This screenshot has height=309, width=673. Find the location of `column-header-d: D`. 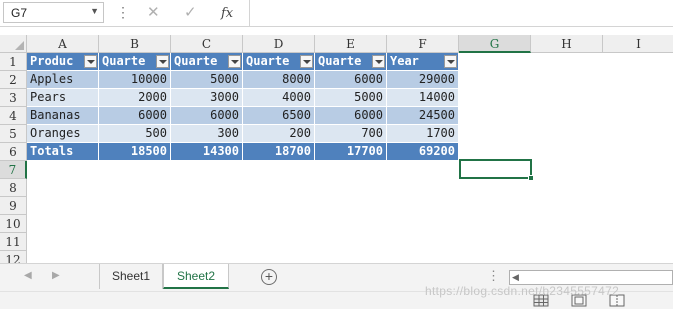

column-header-d: D is located at coordinates (279, 44).